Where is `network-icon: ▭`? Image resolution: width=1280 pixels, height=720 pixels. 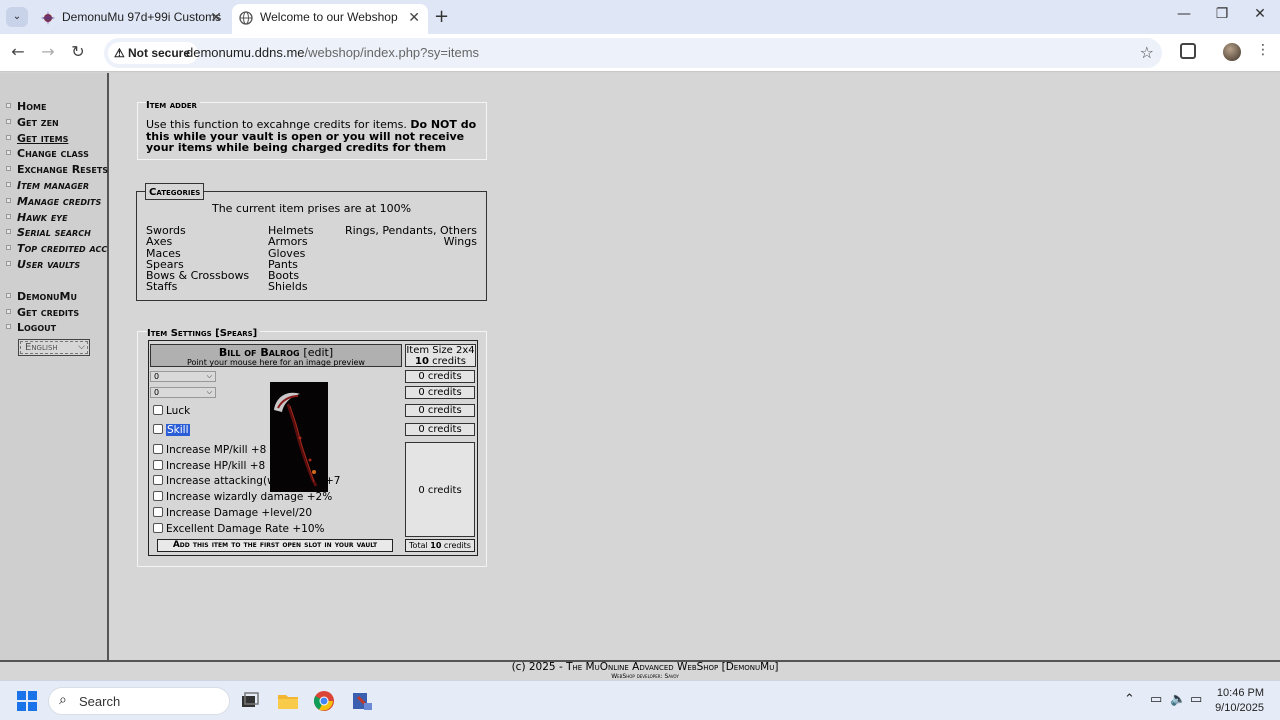 network-icon: ▭ is located at coordinates (1156, 699).